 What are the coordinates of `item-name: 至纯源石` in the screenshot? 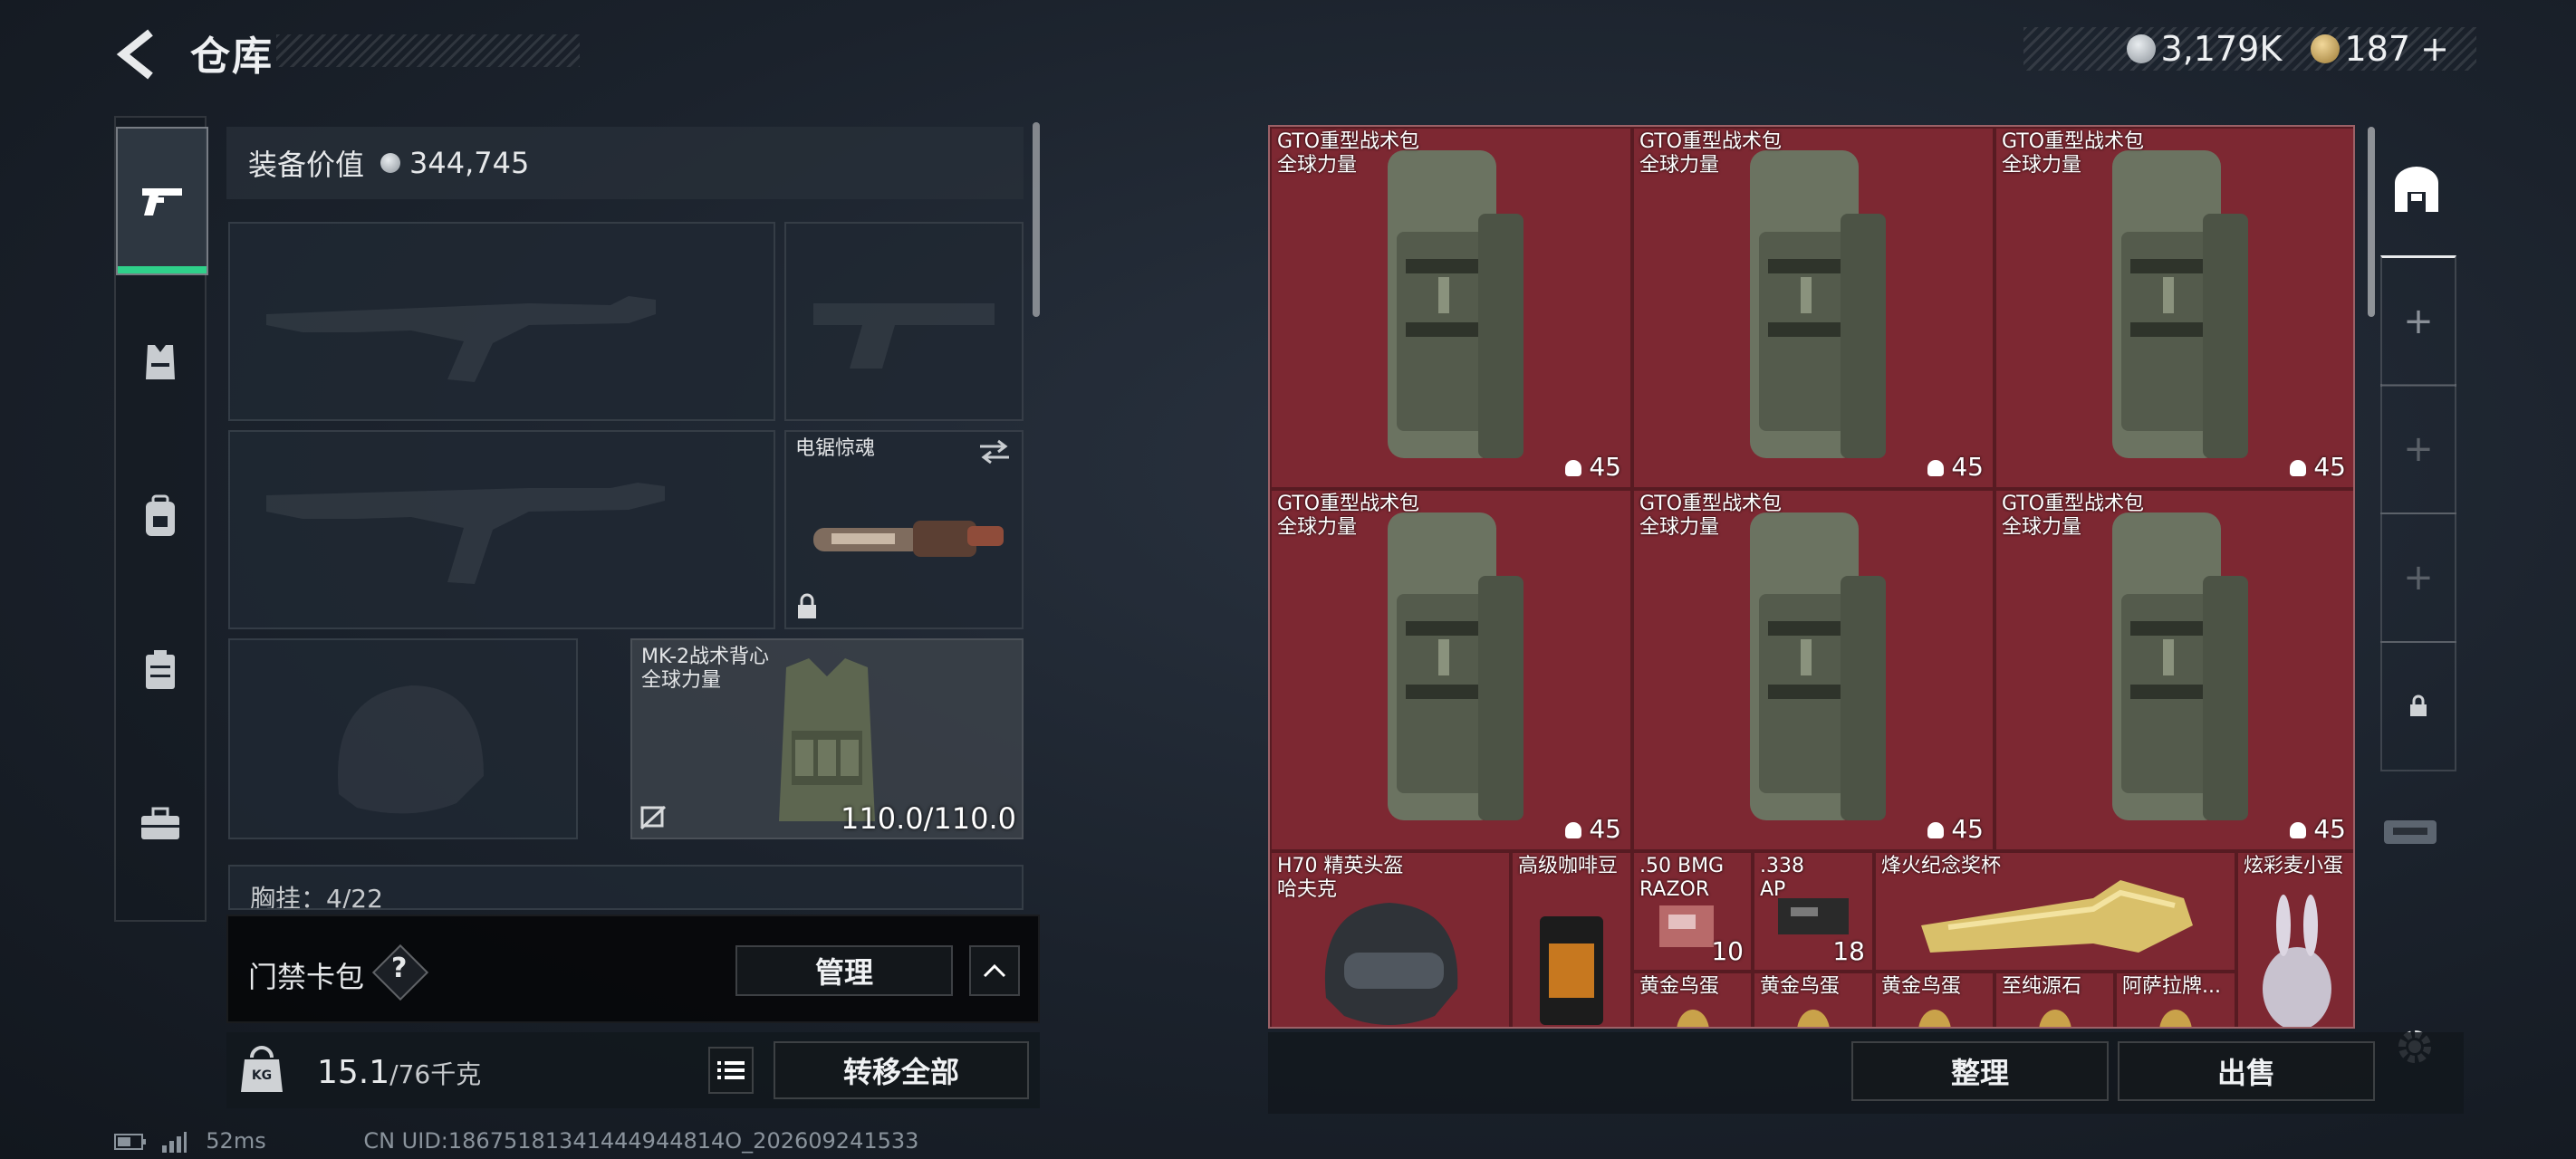 It's located at (2042, 986).